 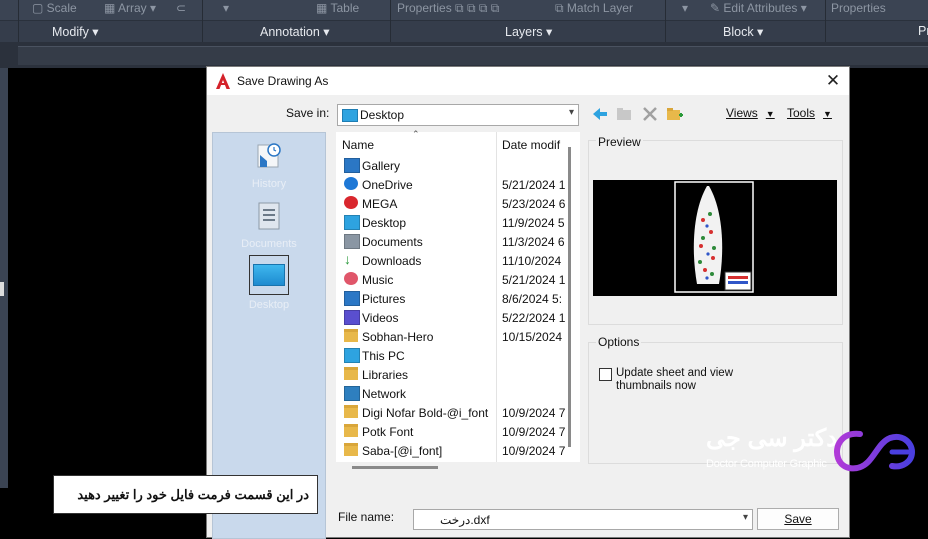 What do you see at coordinates (392, 242) in the screenshot?
I see `file-name: Documents` at bounding box center [392, 242].